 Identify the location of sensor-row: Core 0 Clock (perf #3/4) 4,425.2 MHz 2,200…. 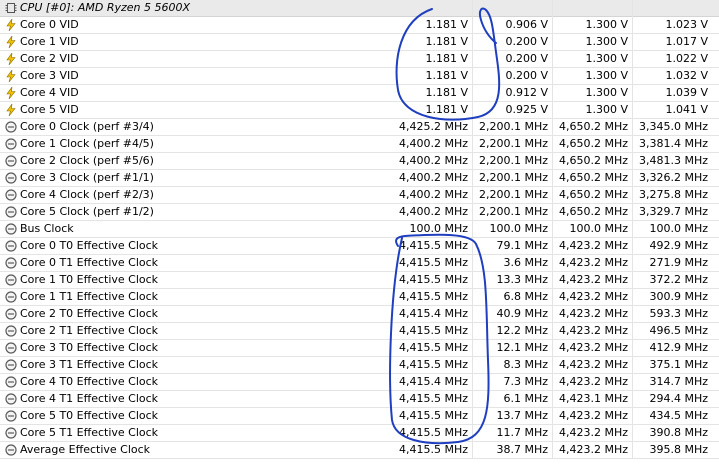
(359, 127).